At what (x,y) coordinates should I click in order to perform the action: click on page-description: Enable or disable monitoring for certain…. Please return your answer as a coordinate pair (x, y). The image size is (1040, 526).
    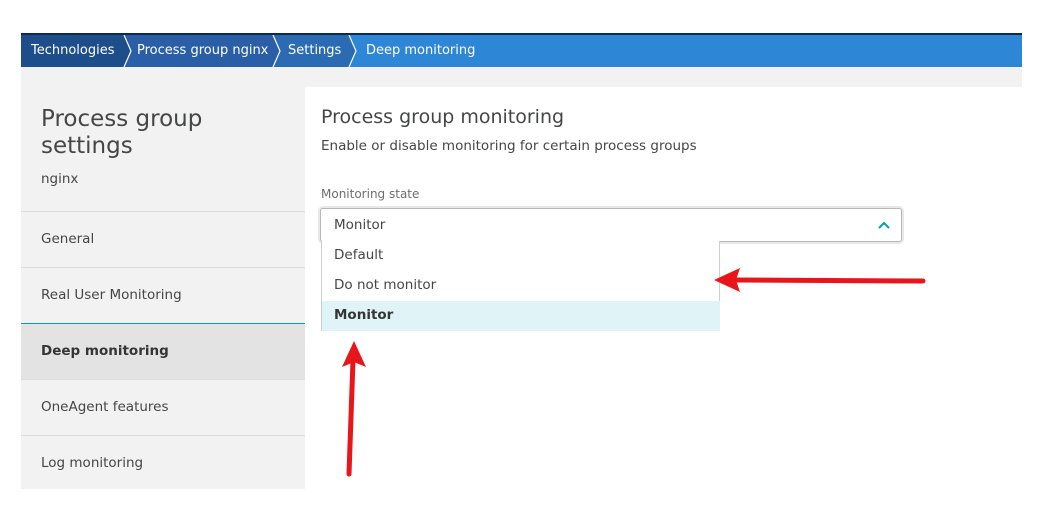
    Looking at the image, I should click on (509, 146).